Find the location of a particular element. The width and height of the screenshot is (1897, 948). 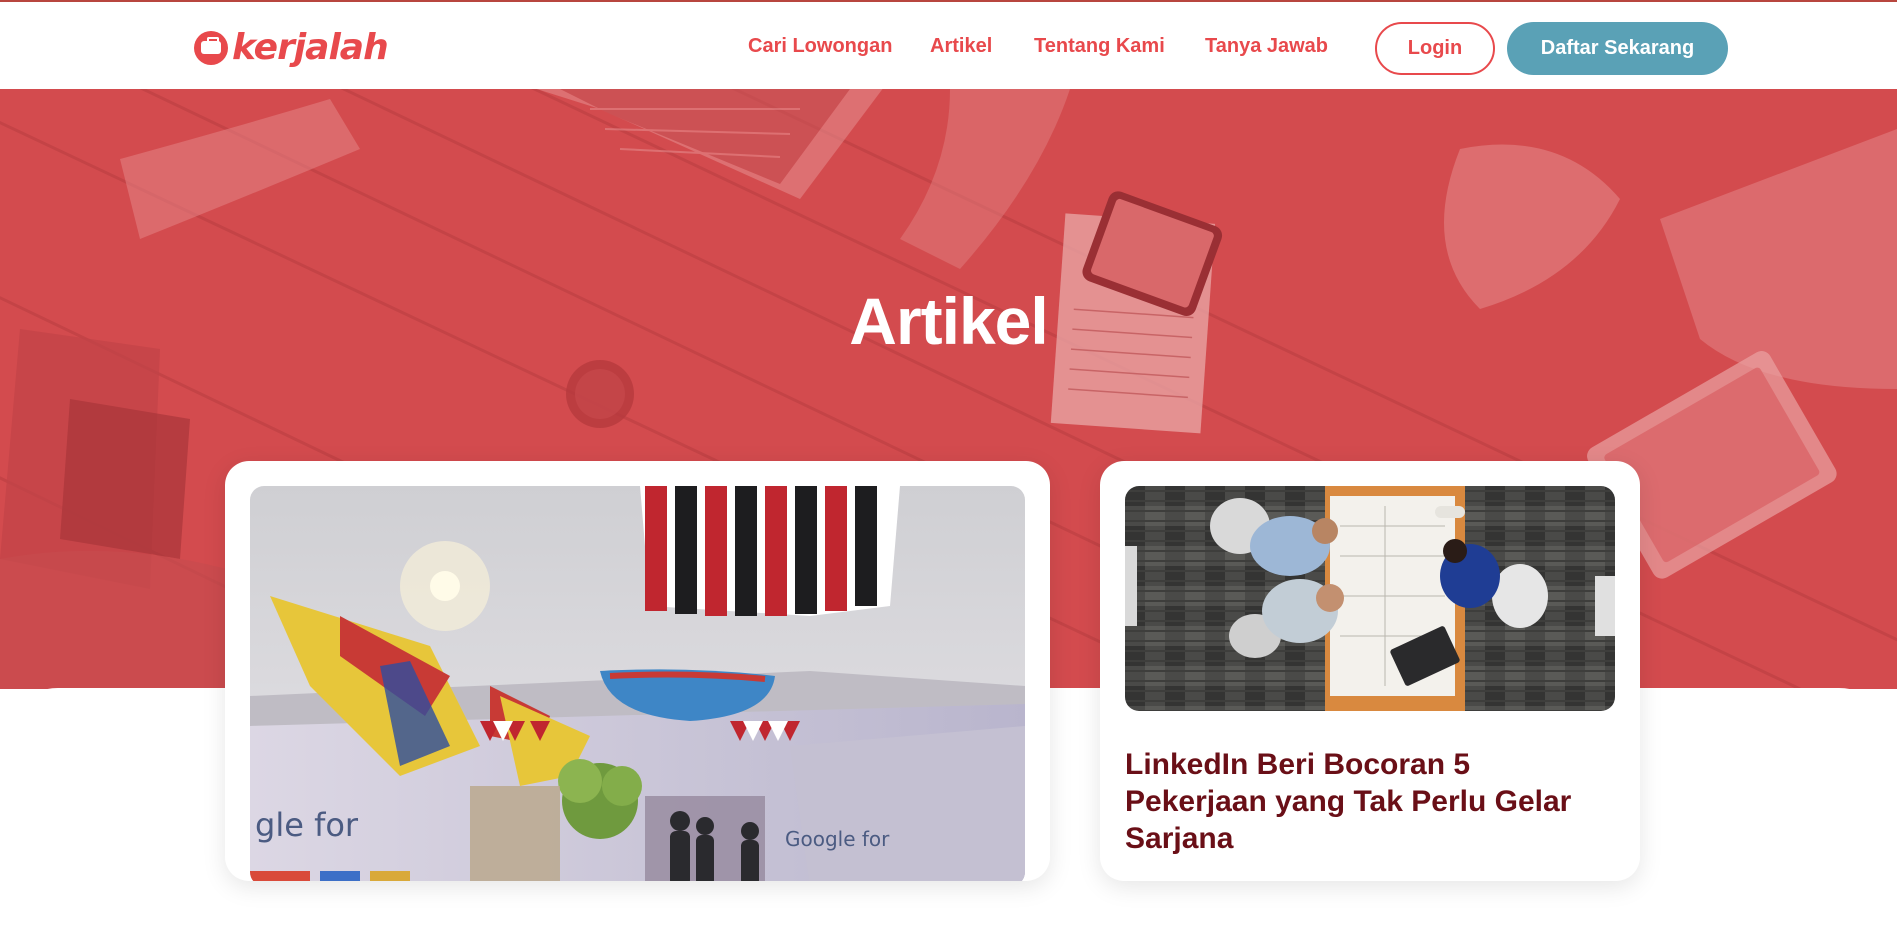

nav-tentang-kami: Tentang Kami is located at coordinates (1099, 46).